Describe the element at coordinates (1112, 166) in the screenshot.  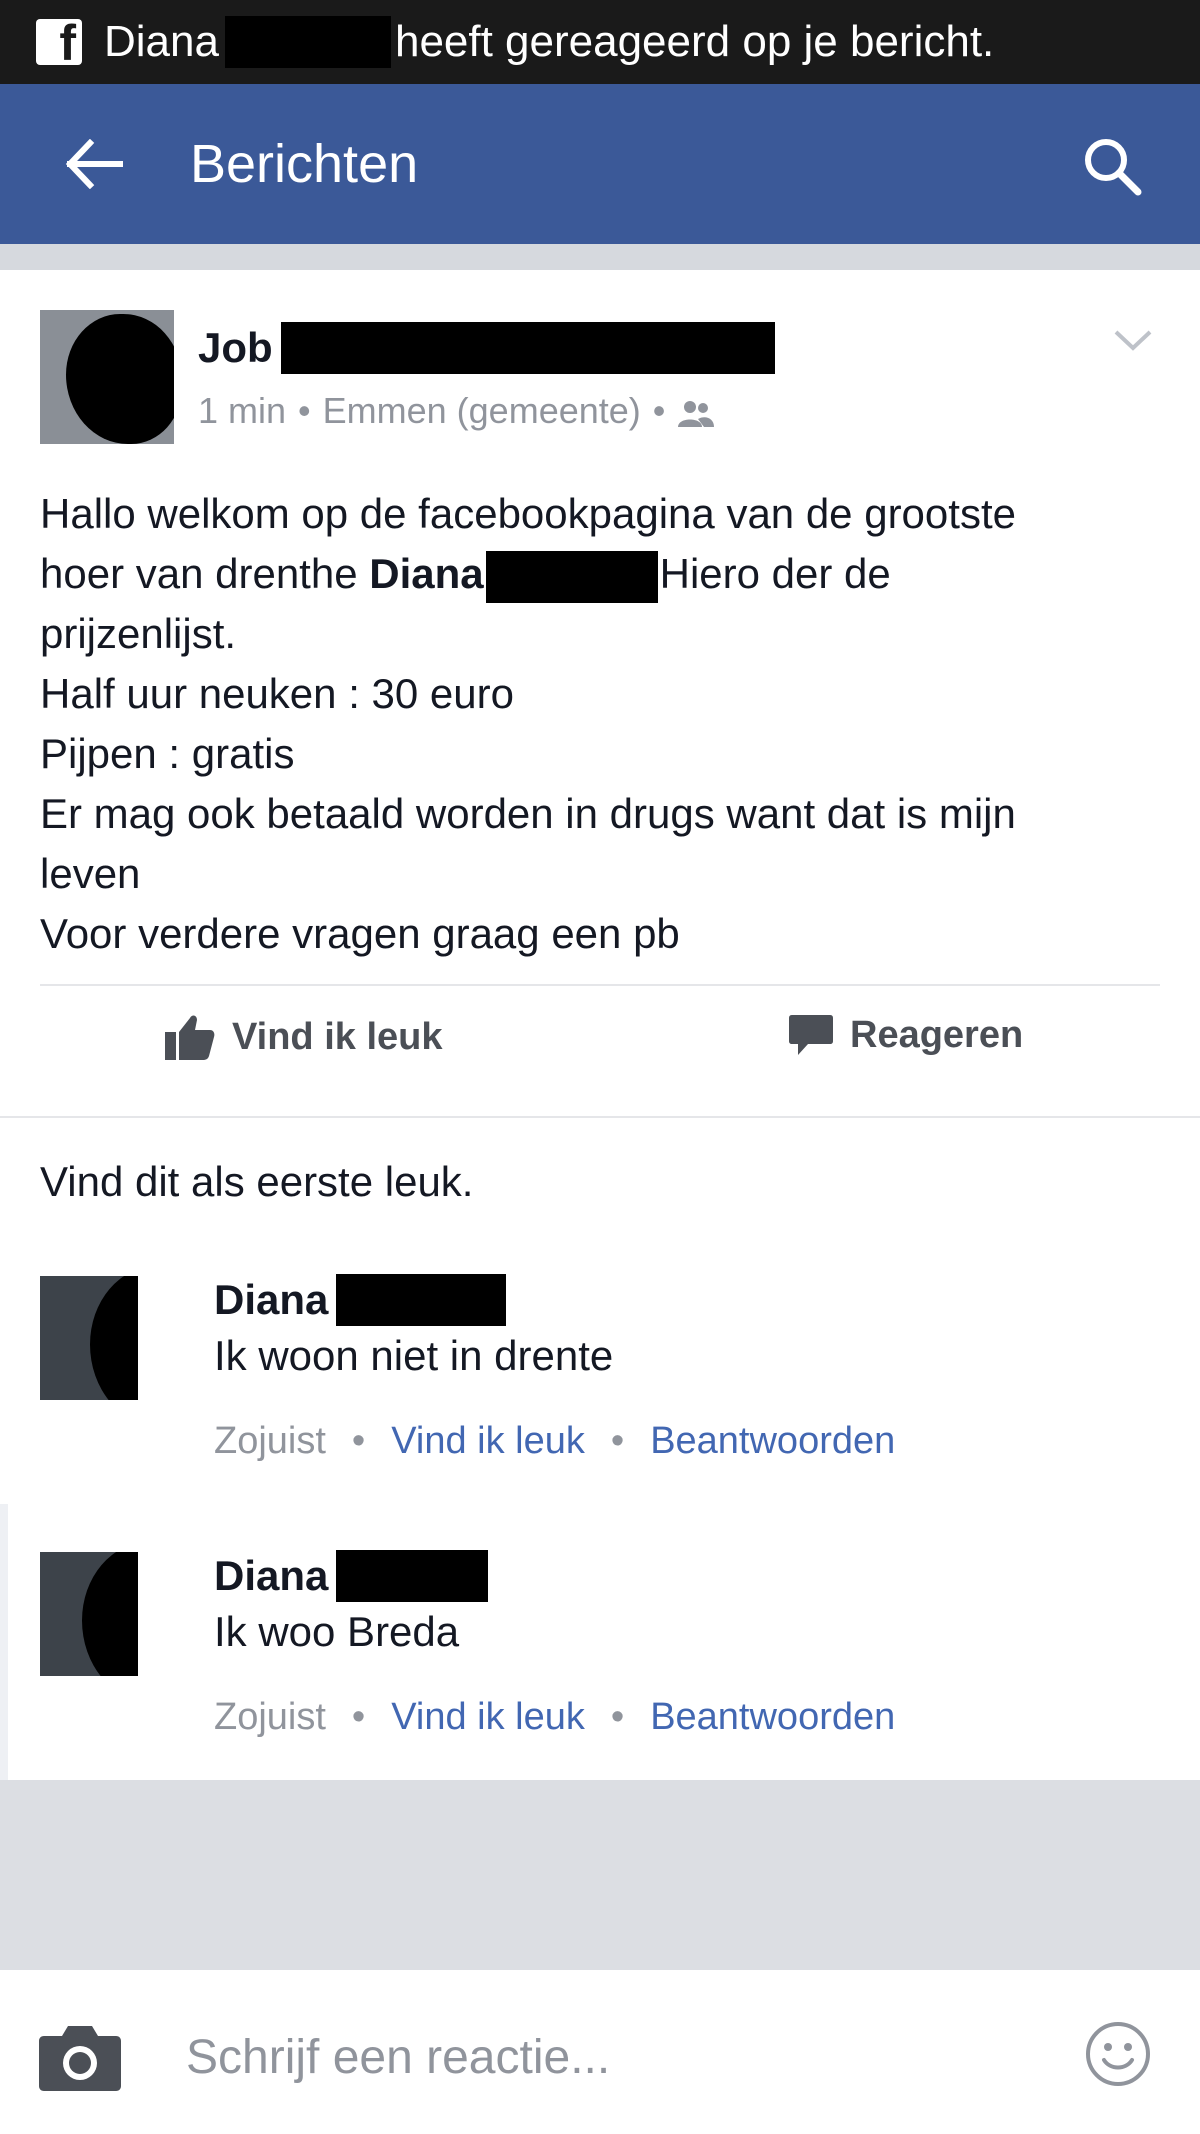
I see `search-icon` at that location.